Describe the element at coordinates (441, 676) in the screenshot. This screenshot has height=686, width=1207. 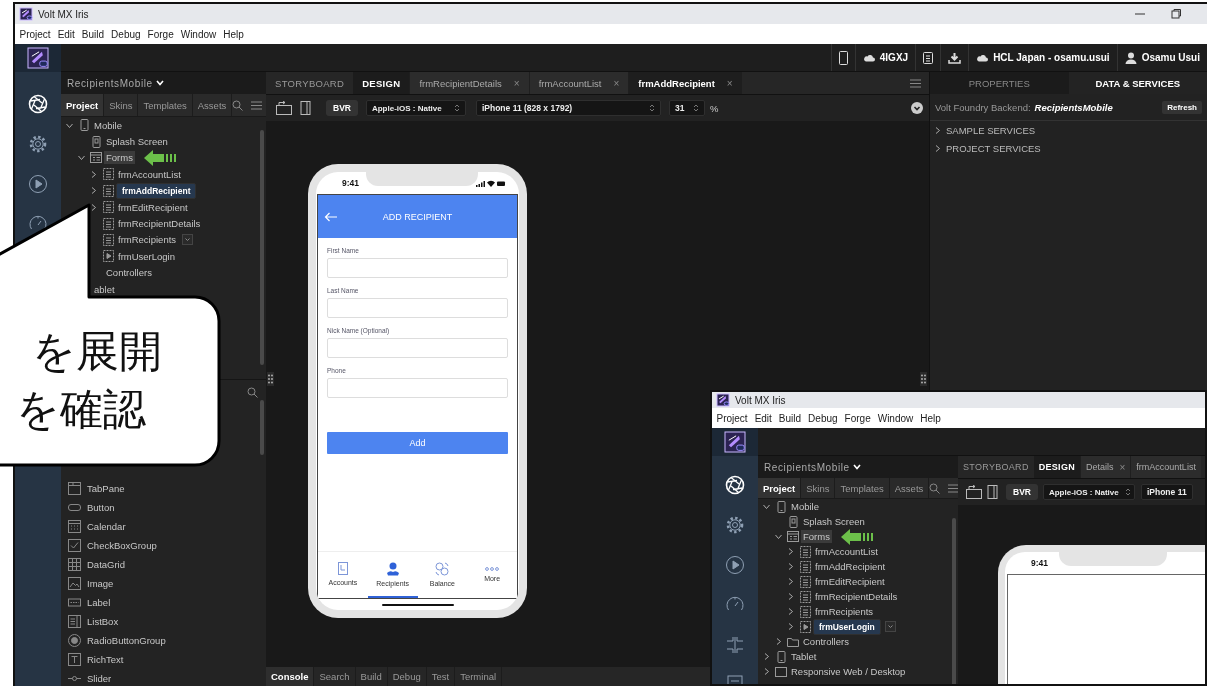
I see `console-tab: Test` at that location.